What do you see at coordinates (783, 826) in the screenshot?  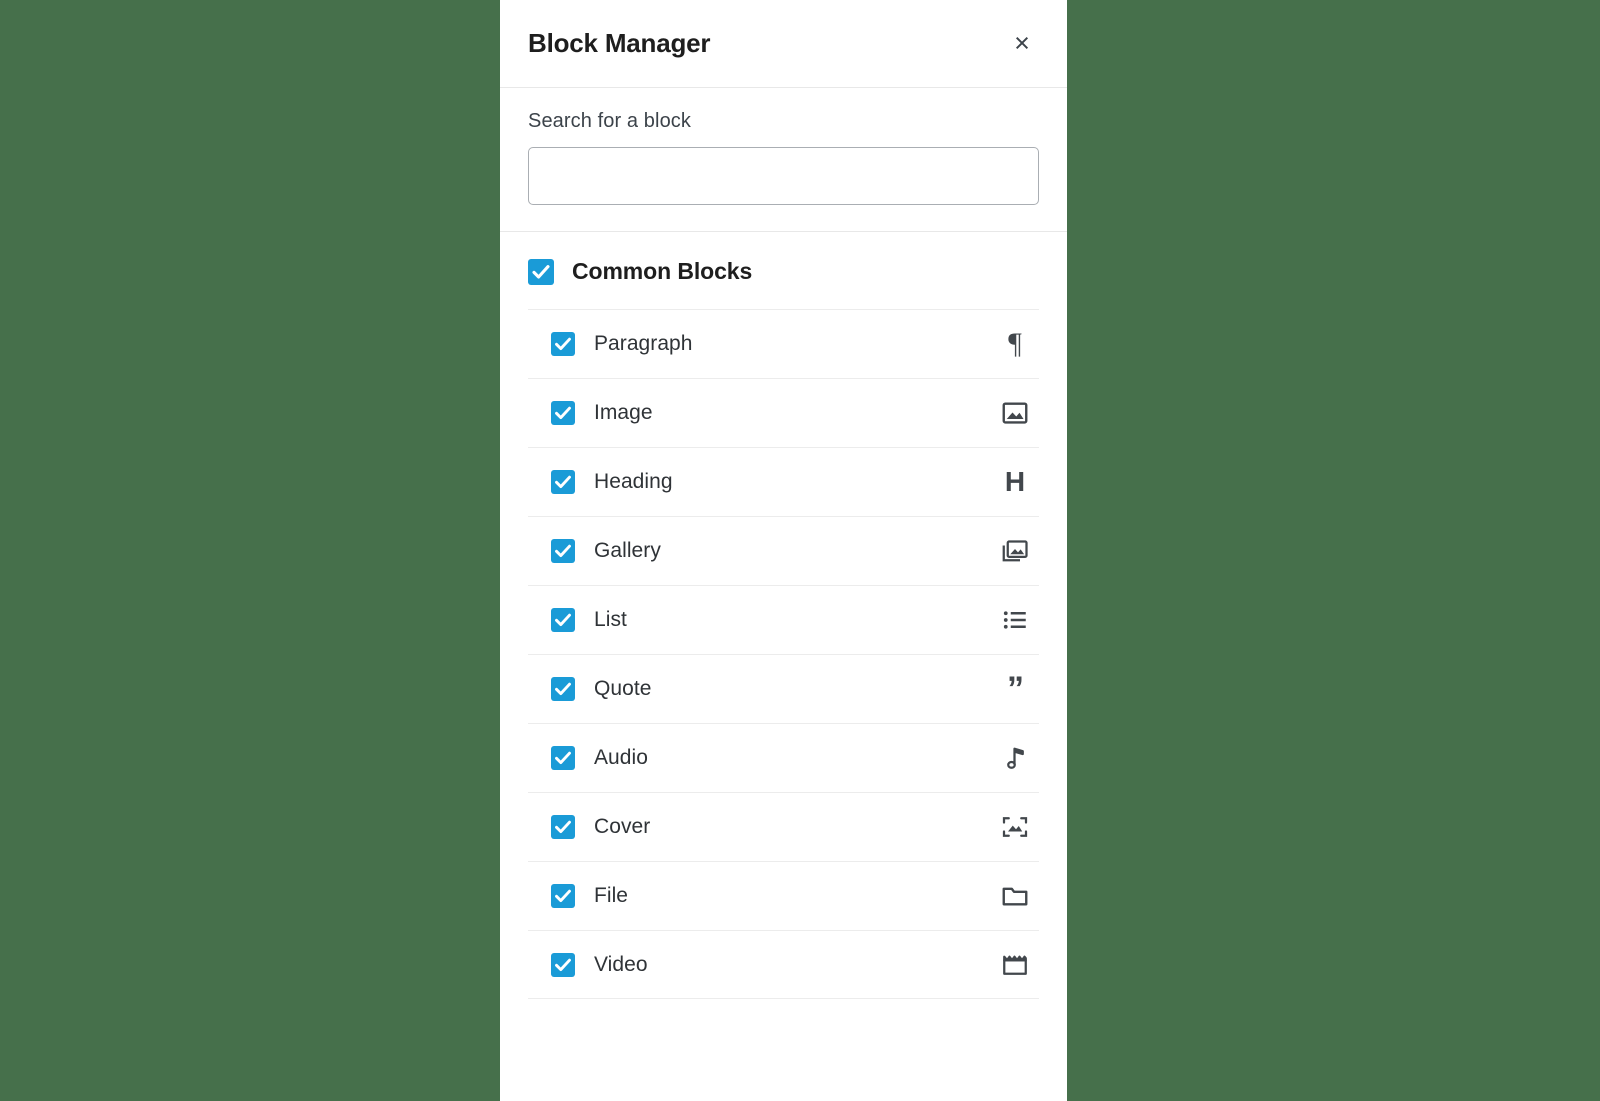 I see `list-item: Cover` at bounding box center [783, 826].